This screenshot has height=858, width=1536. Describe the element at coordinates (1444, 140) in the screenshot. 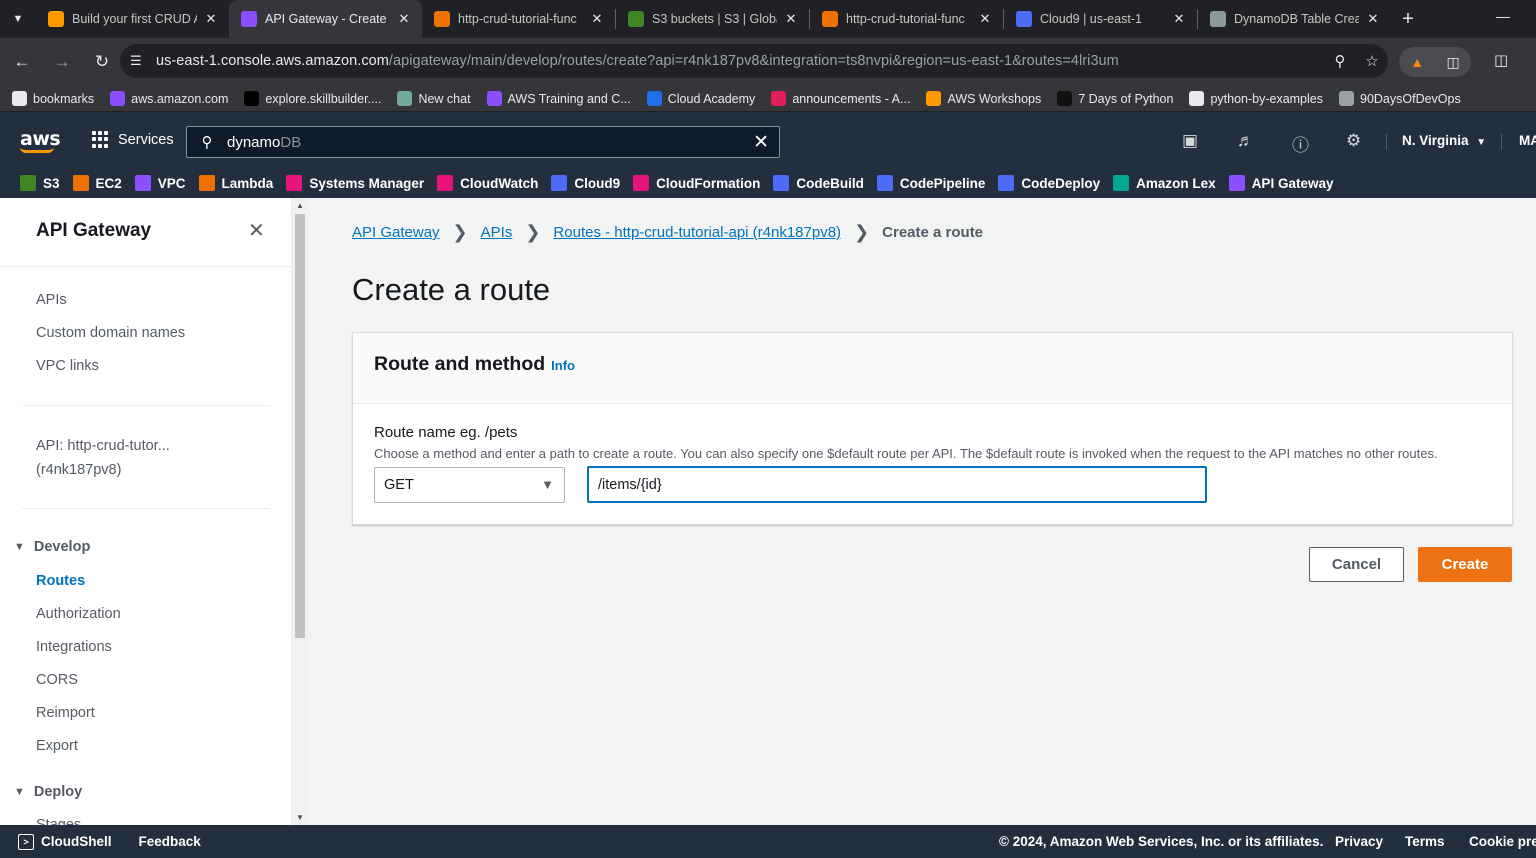

I see `region-selector: N. Virginia ▼` at that location.